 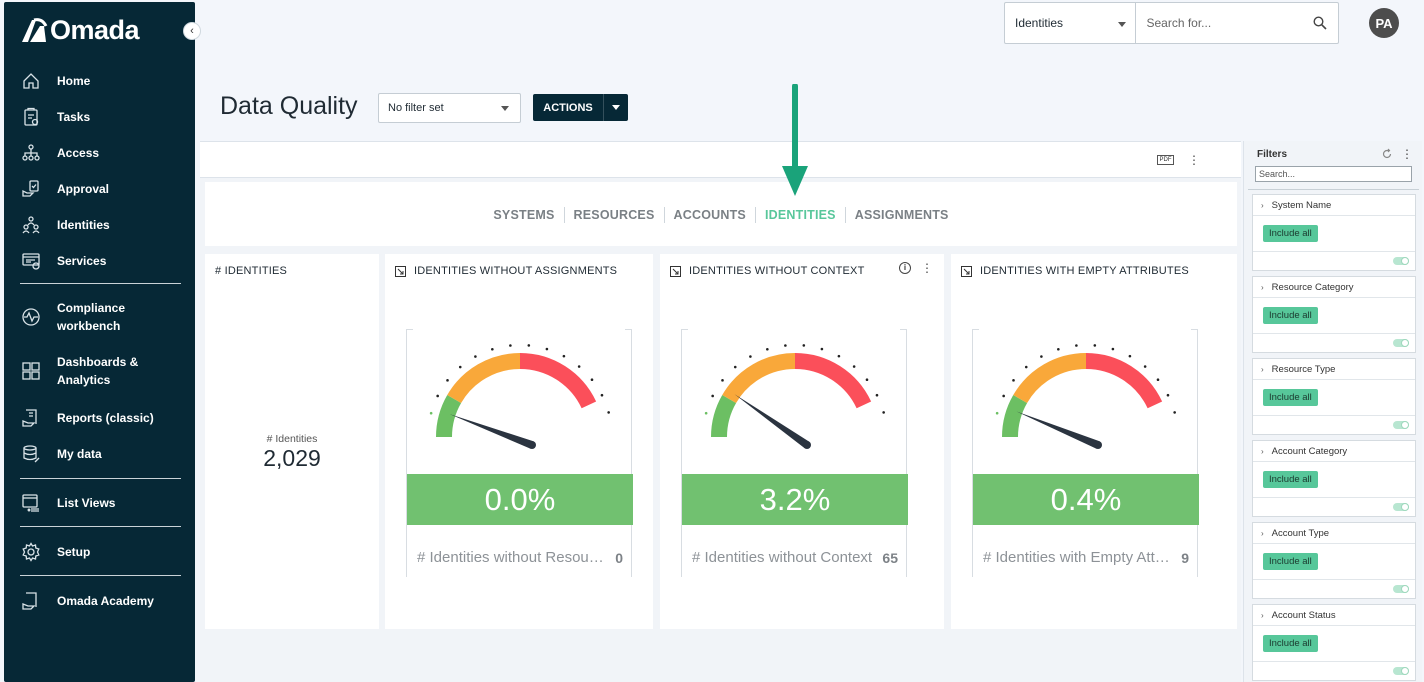 I want to click on gauge-percent: 0.4%, so click(x=1086, y=499).